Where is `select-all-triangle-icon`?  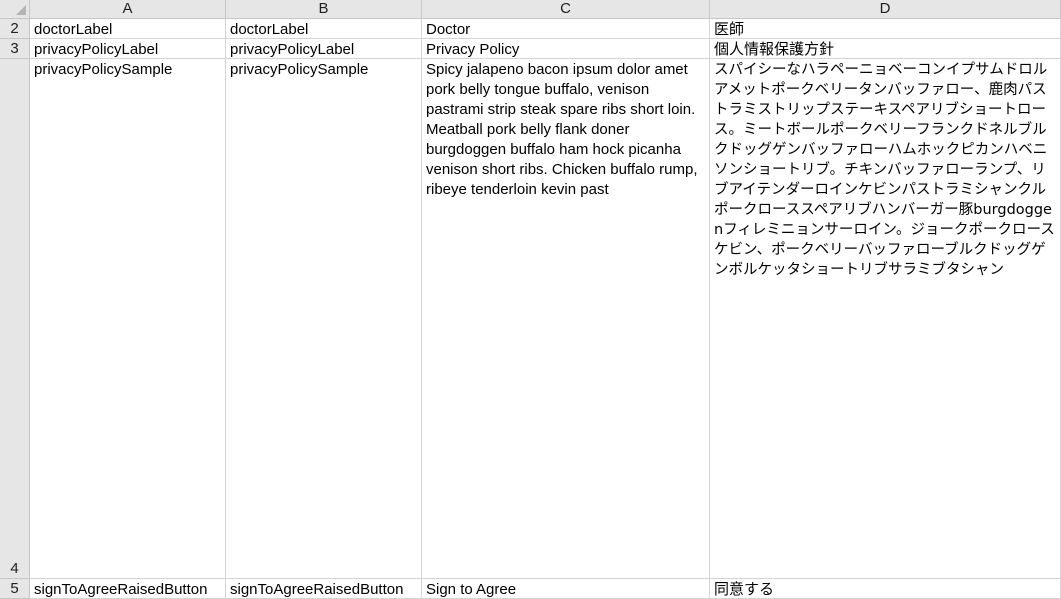
select-all-triangle-icon is located at coordinates (21, 10).